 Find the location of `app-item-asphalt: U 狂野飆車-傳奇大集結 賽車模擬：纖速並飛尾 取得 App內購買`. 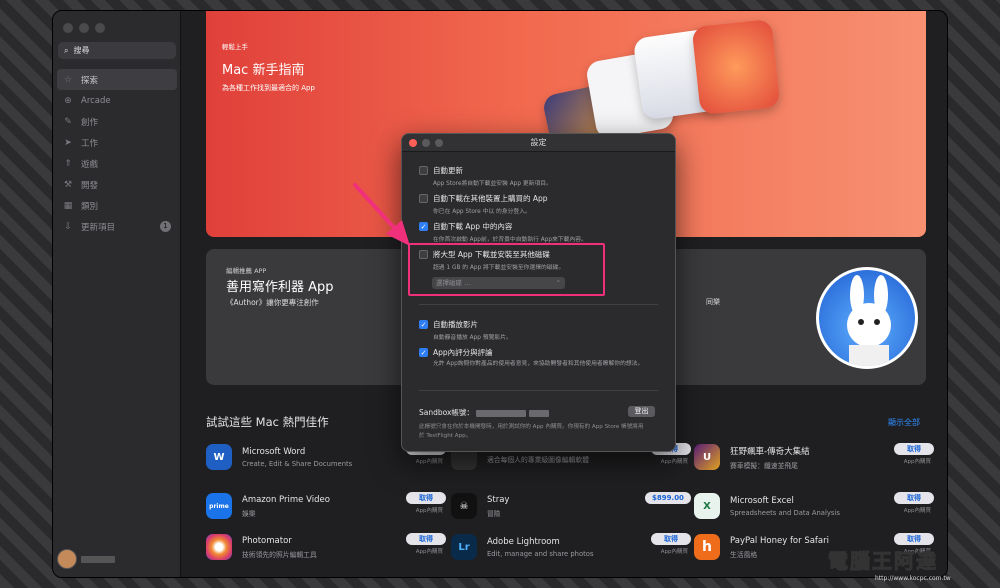

app-item-asphalt: U 狂野飆車-傳奇大集結 賽車模擬：纖速並飛尾 取得 App內購買 is located at coordinates (814, 457).